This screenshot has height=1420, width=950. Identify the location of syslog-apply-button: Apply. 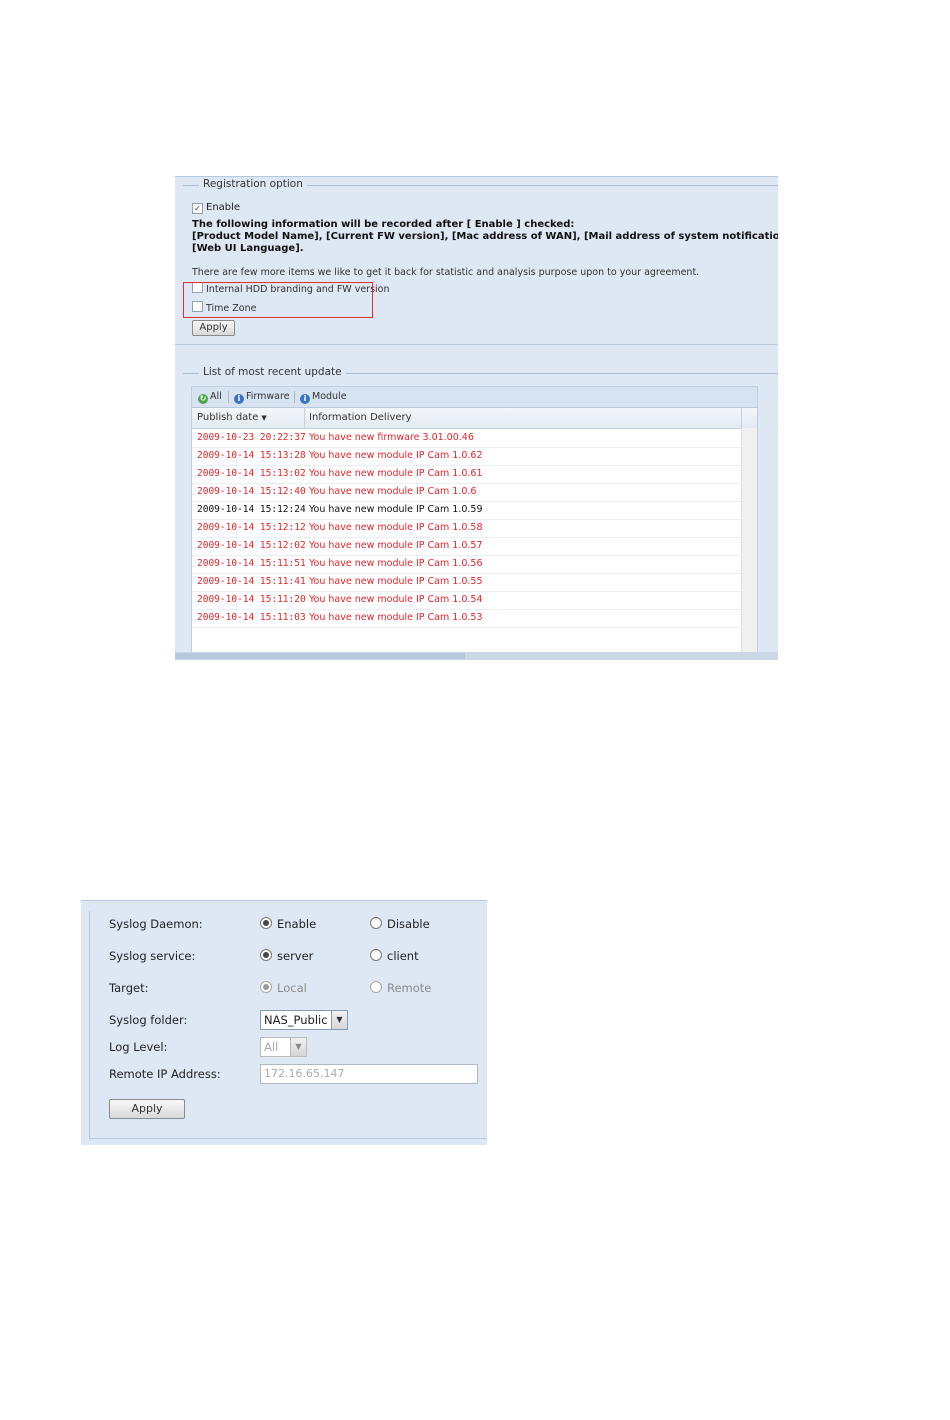
(147, 1109).